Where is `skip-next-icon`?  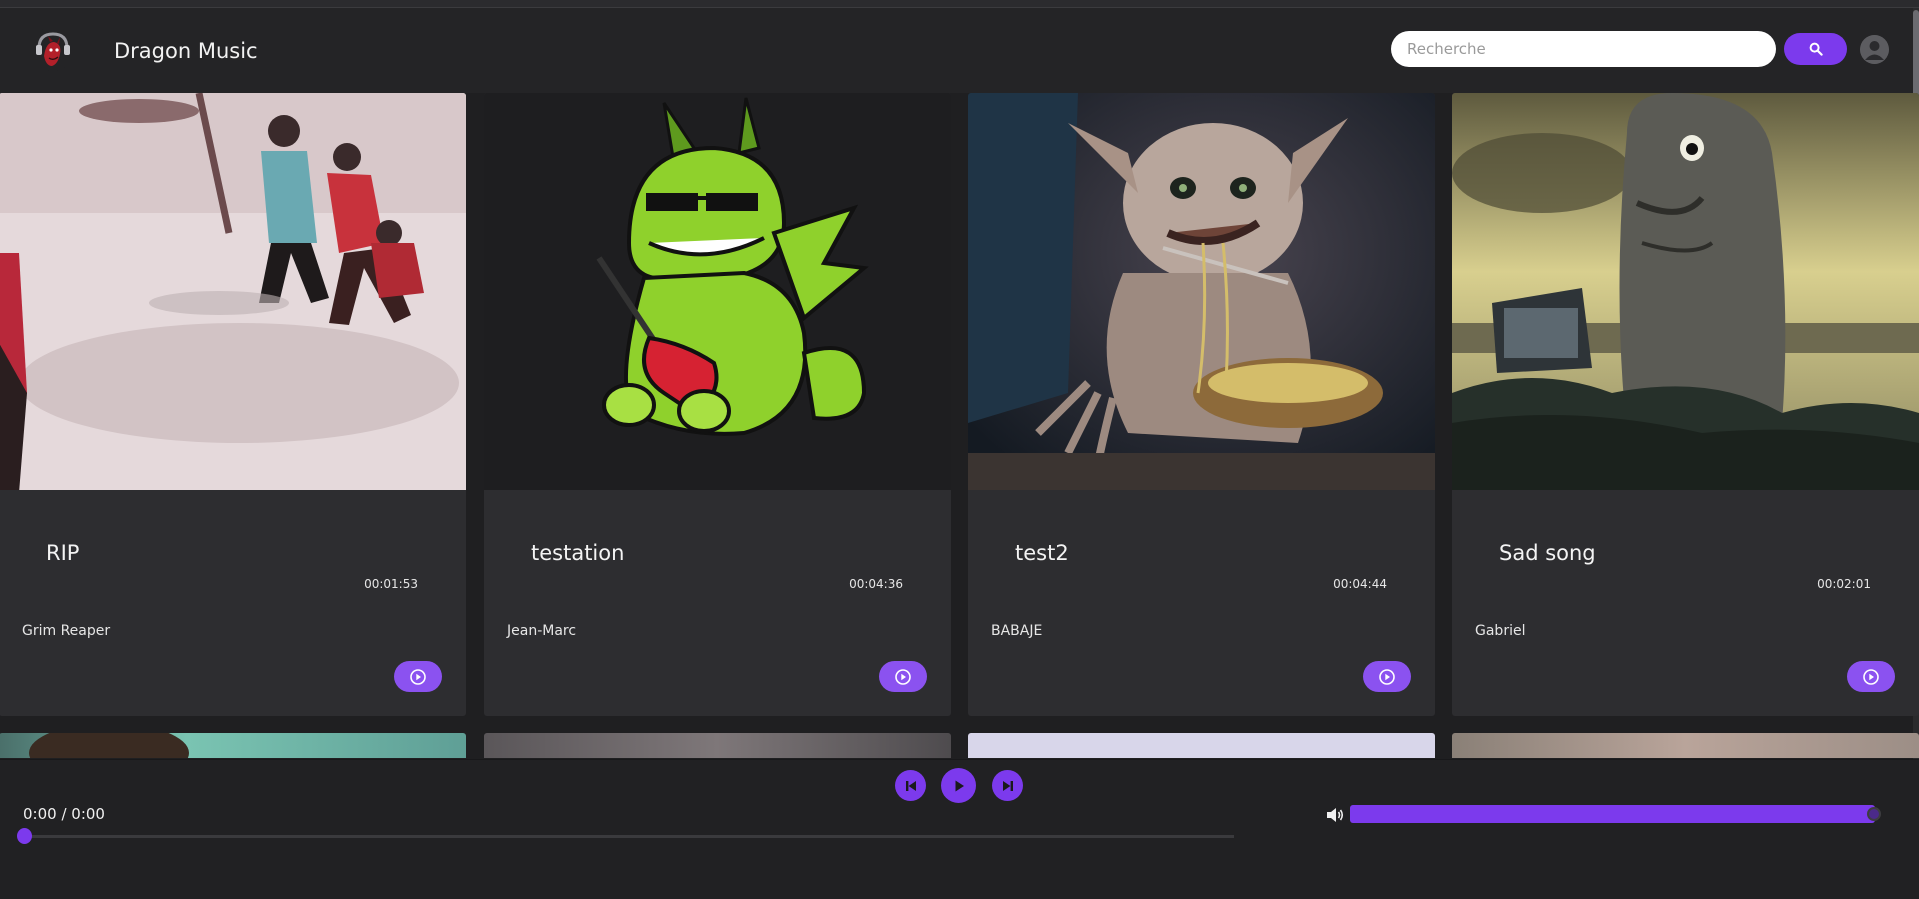 skip-next-icon is located at coordinates (1007, 785).